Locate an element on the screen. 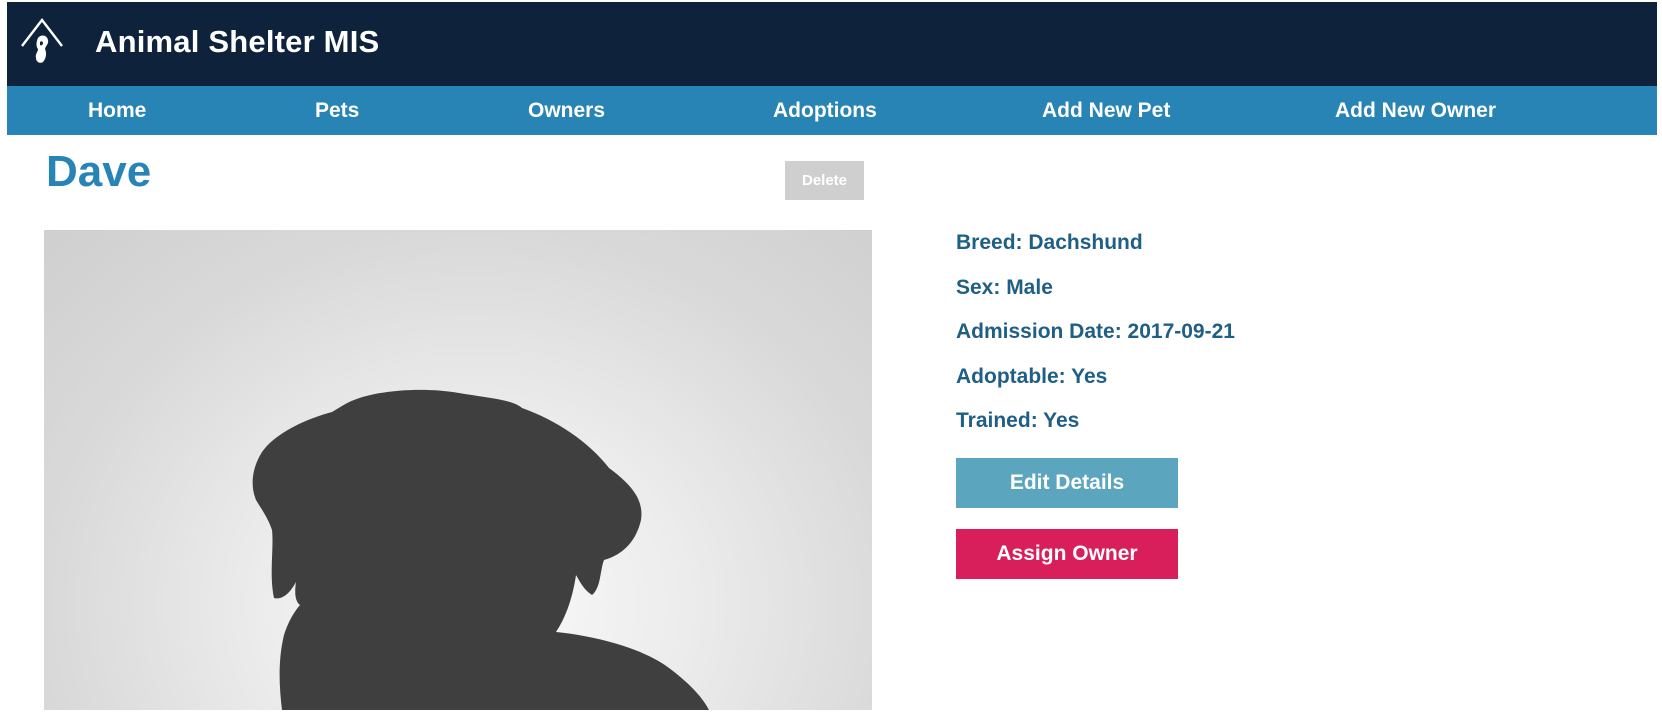  nav-item-adoptions: Adoptions is located at coordinates (825, 110).